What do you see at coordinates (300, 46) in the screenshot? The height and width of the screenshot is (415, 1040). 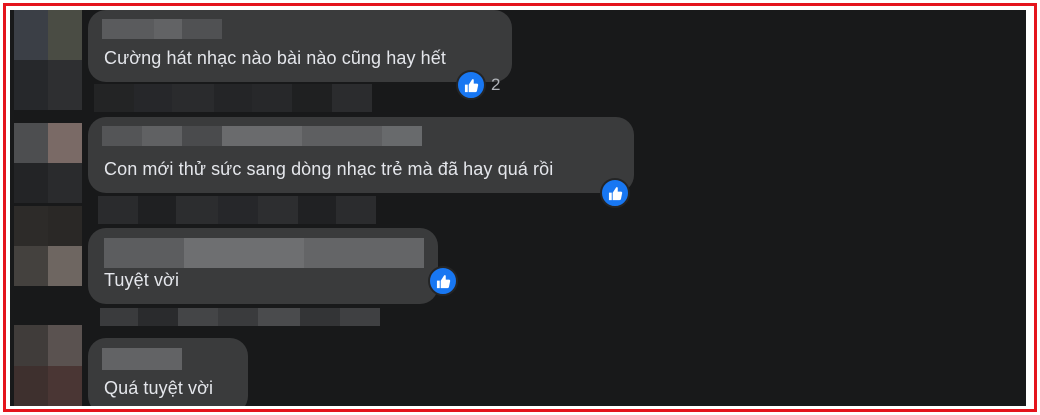 I see `comment-bubble: Cường hát nhạc nào bài nào cũng hay hết` at bounding box center [300, 46].